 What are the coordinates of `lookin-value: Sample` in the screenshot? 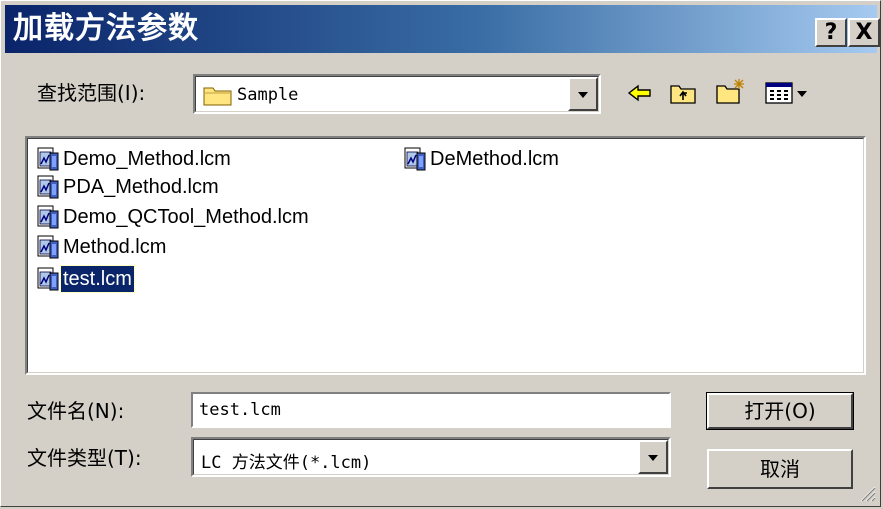 It's located at (268, 95).